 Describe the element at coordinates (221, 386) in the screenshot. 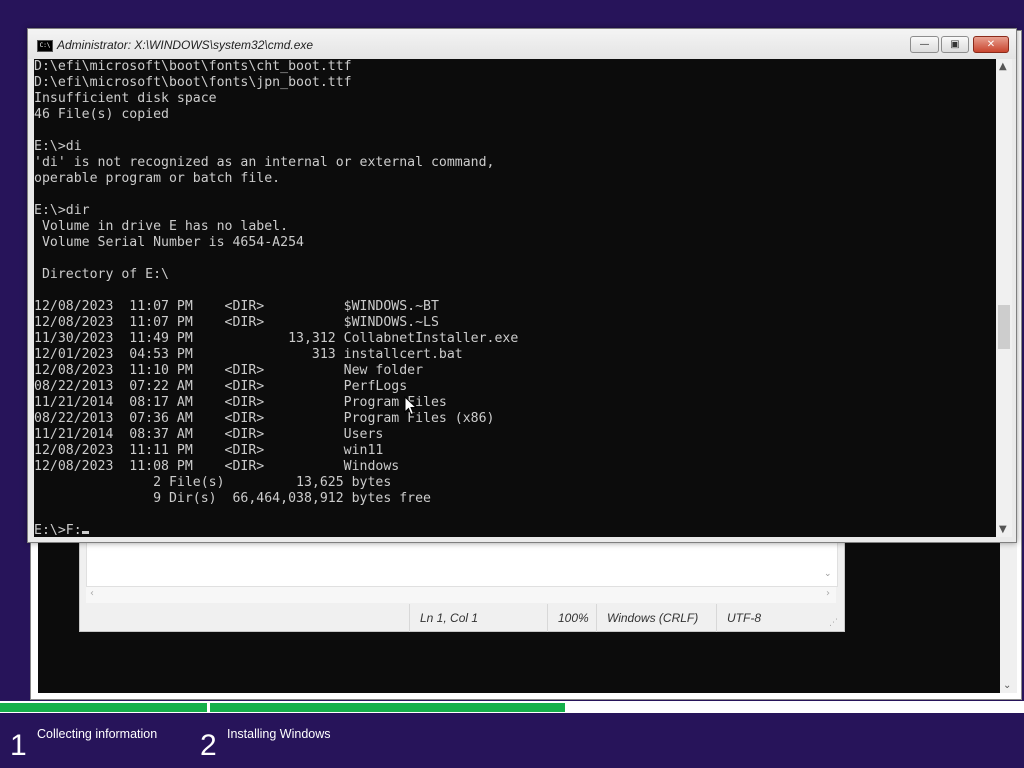

I see `console-line: 08/22/2013 07:22 AM <DIR> PerfLogs` at that location.